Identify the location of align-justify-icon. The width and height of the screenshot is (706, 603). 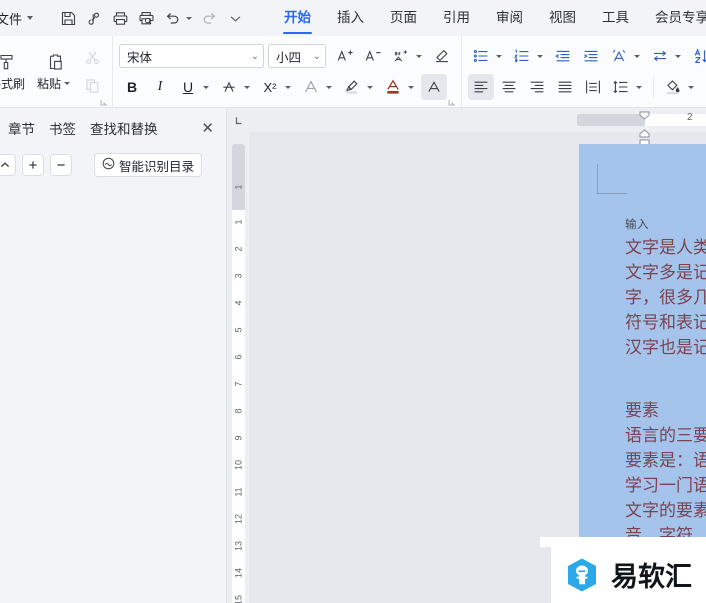
(565, 87).